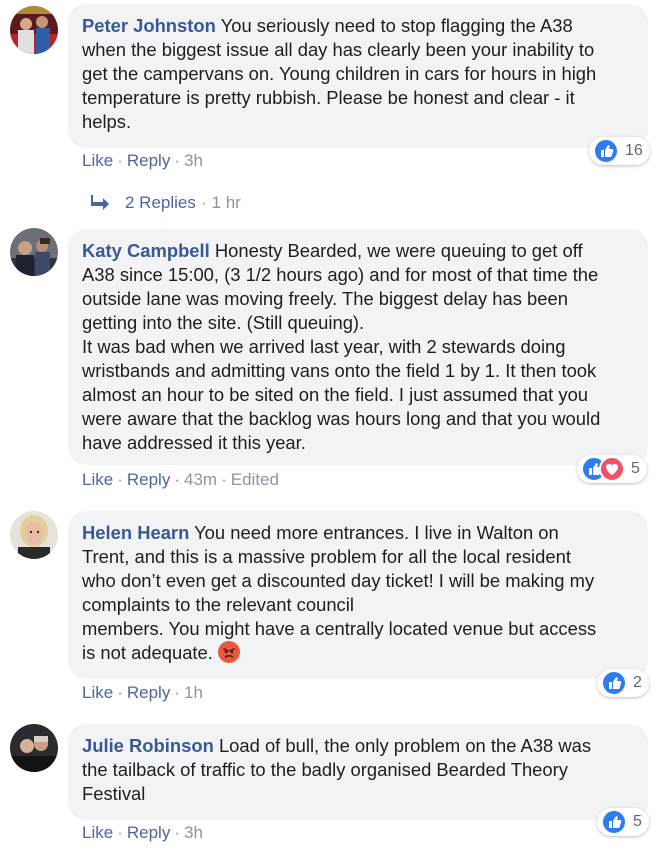 The height and width of the screenshot is (852, 657). Describe the element at coordinates (147, 652) in the screenshot. I see `comment-text-line: is not adequate.` at that location.